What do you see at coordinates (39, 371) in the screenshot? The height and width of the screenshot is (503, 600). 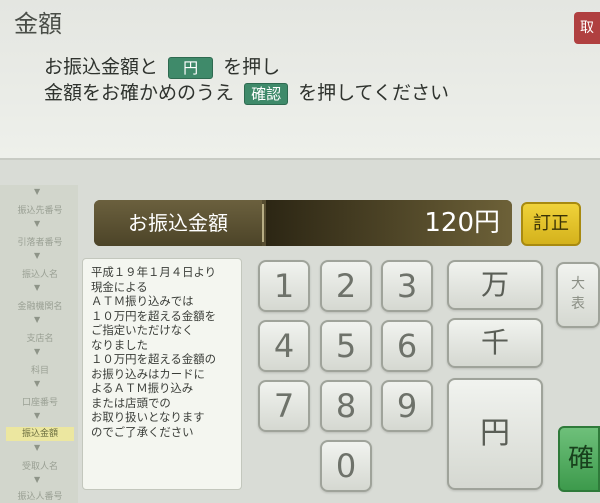 I see `sidebar-item: 科目` at bounding box center [39, 371].